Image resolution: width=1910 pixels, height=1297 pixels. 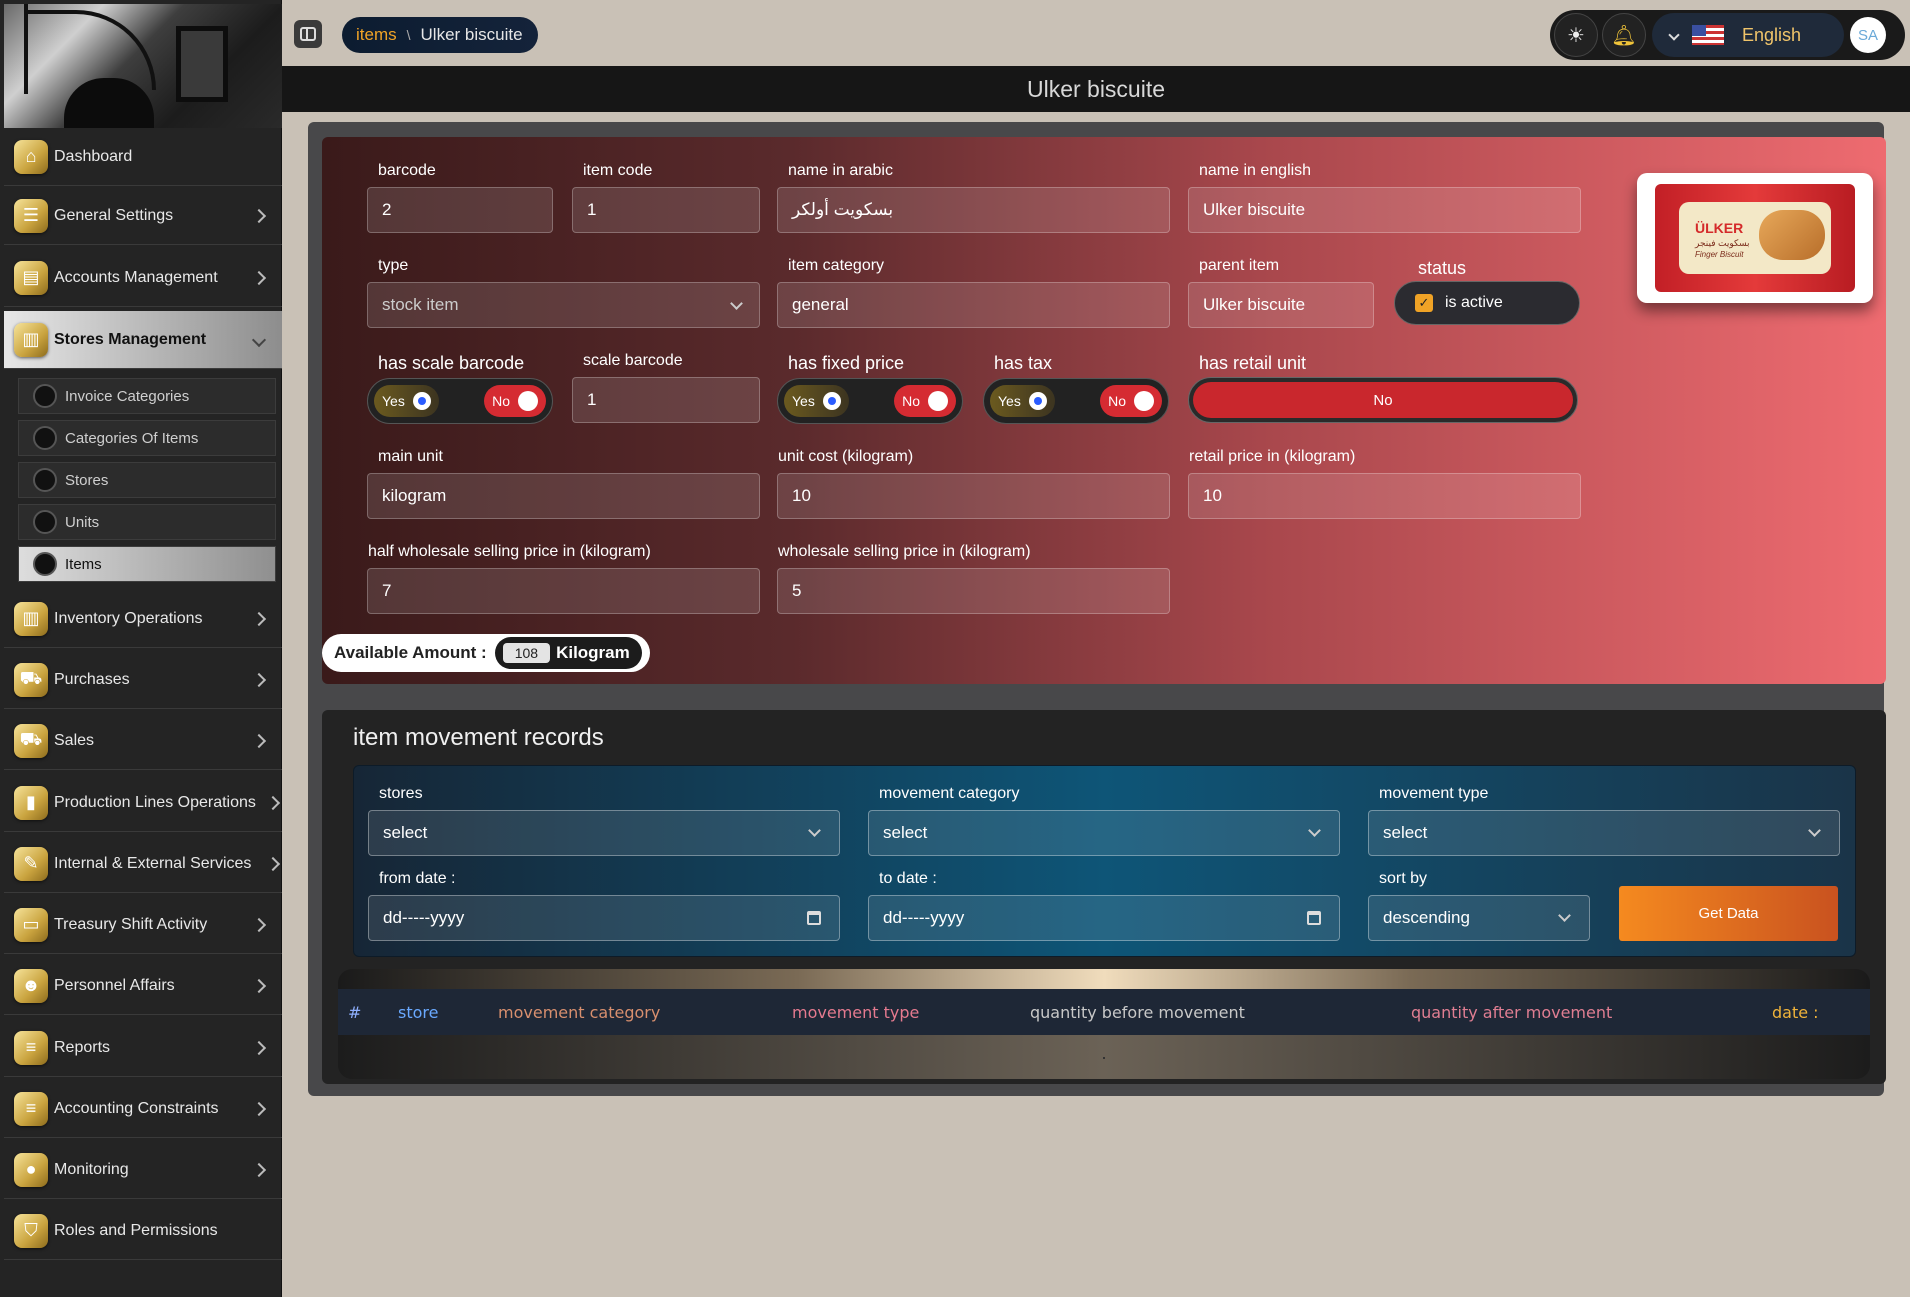 I want to click on has-retail-unit-label: has retail unit, so click(x=1253, y=363).